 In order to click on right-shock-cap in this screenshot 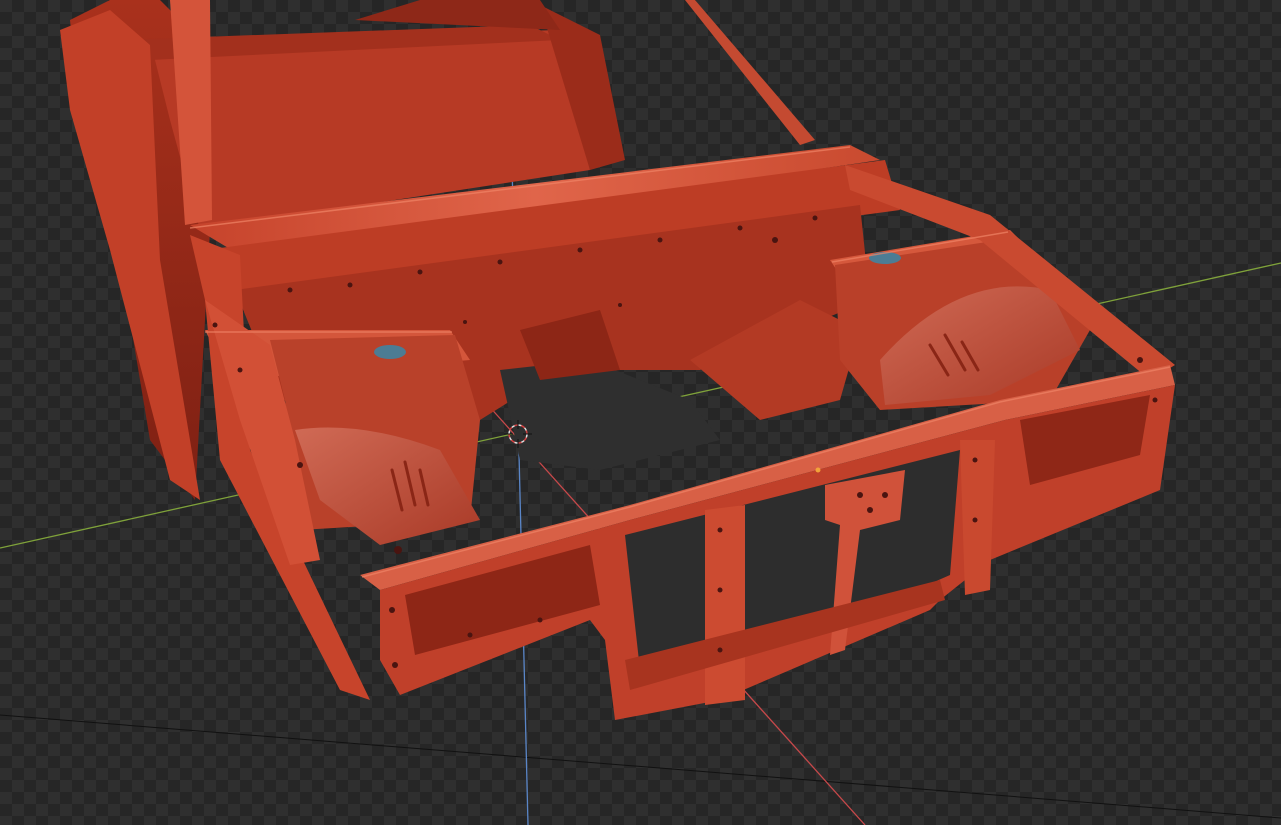, I will do `click(885, 258)`.